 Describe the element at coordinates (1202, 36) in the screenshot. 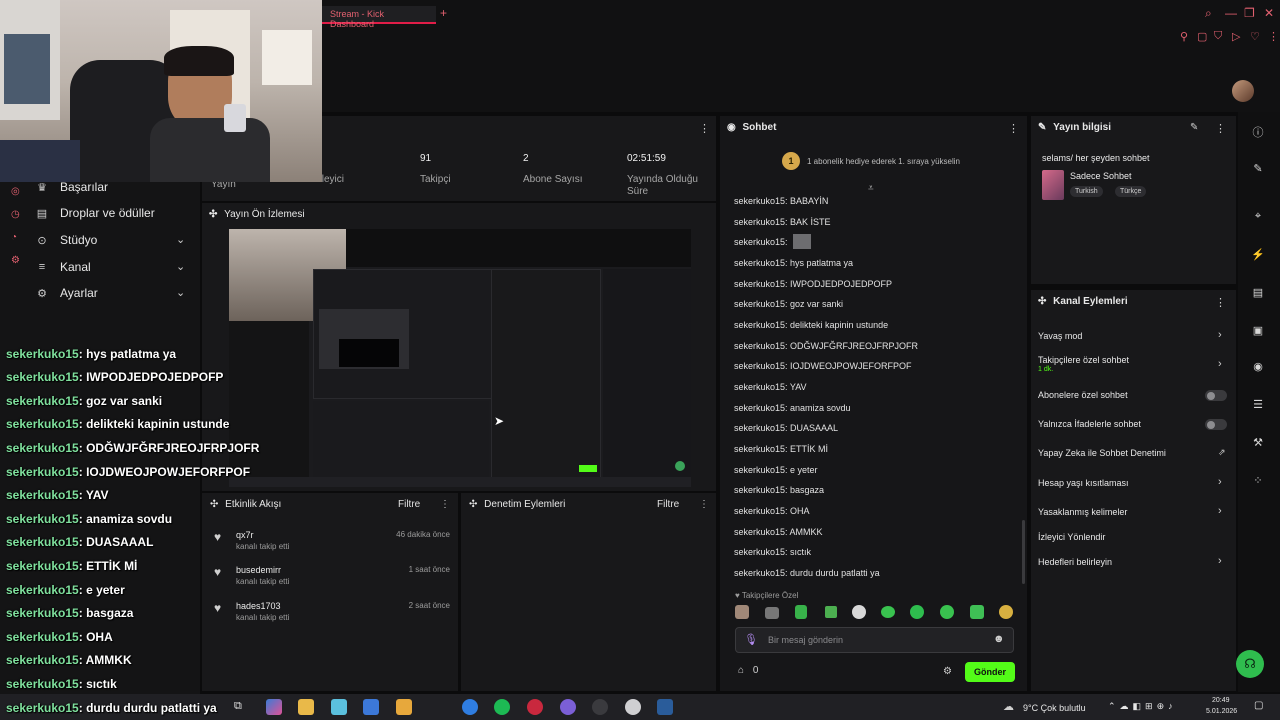

I see `square-icon: ▢` at that location.